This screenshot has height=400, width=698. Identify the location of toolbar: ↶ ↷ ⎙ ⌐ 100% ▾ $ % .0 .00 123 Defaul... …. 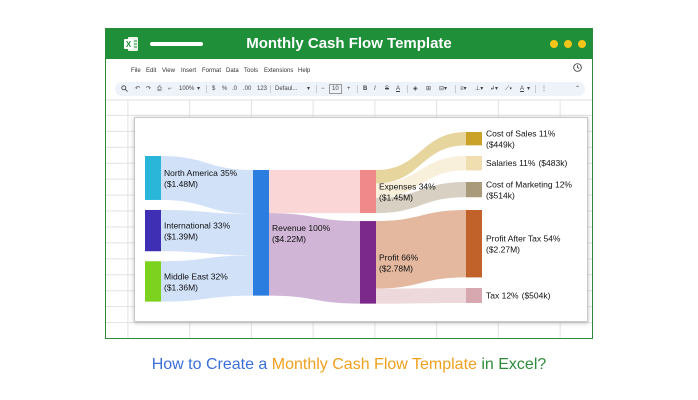
(350, 89).